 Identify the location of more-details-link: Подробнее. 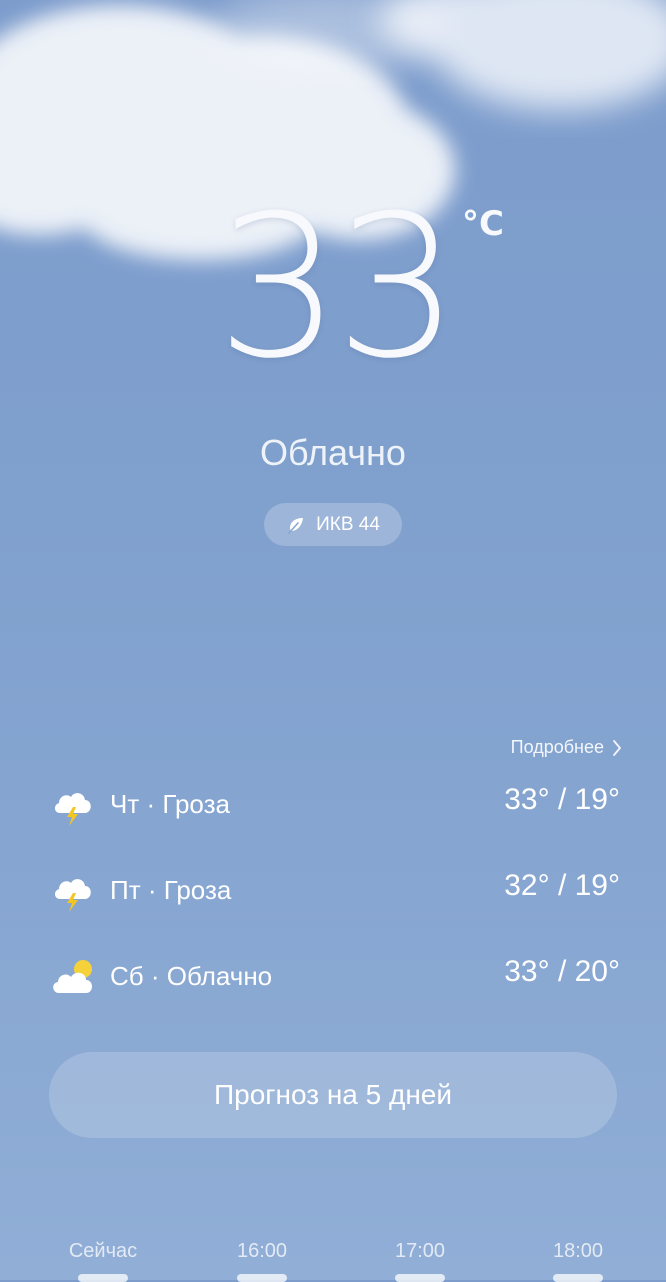
(566, 747).